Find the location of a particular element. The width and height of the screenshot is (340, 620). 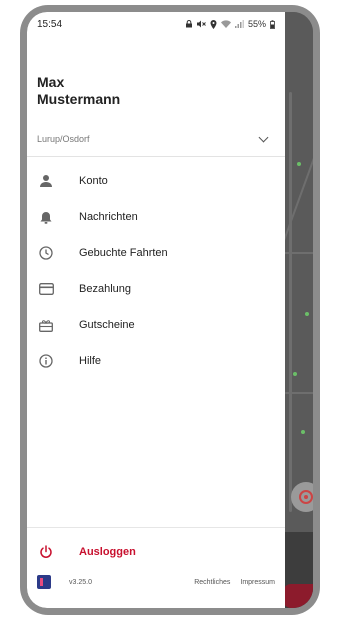

map-action-button is located at coordinates (298, 596).